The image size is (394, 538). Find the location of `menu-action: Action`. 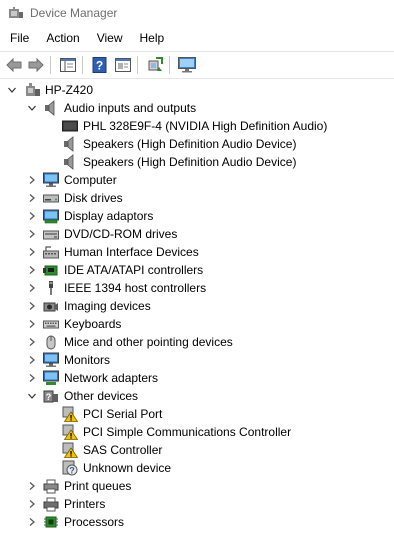

menu-action: Action is located at coordinates (61, 38).